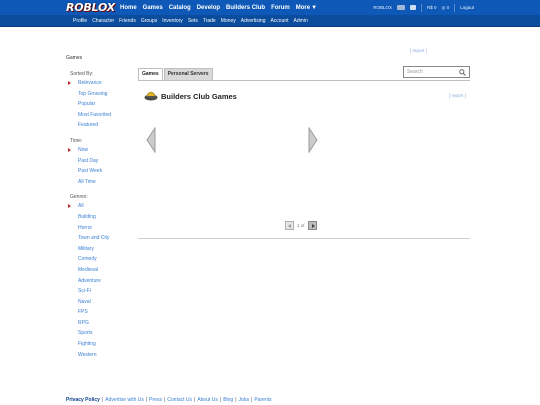 The width and height of the screenshot is (540, 405). I want to click on genre-medieval: Medieval, so click(101, 270).